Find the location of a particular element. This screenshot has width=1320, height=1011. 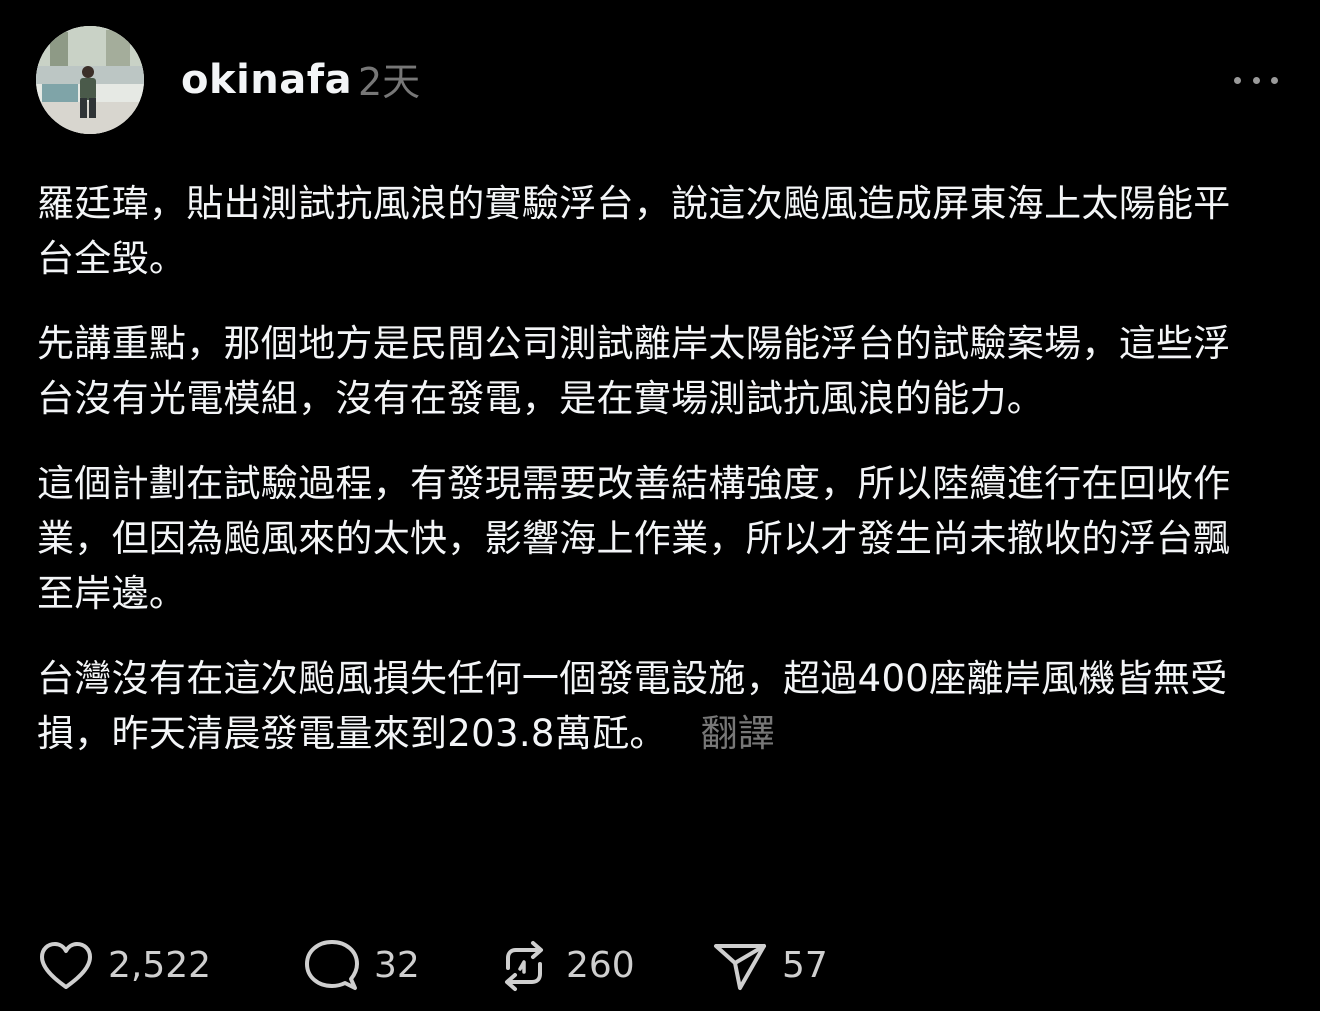

share-count: 57 is located at coordinates (805, 965).